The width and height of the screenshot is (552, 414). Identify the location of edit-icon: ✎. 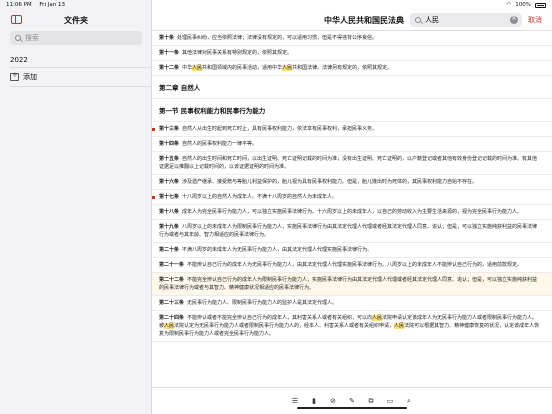
(352, 401).